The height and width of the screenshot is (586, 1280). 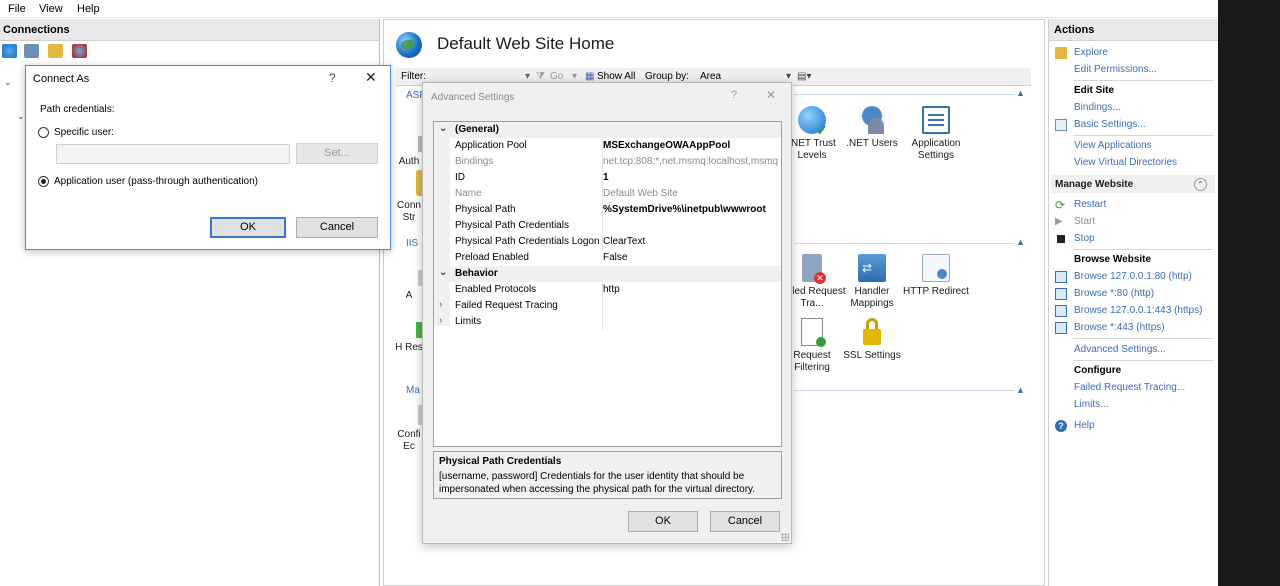 What do you see at coordinates (1098, 370) in the screenshot?
I see `configure-heading: Configure` at bounding box center [1098, 370].